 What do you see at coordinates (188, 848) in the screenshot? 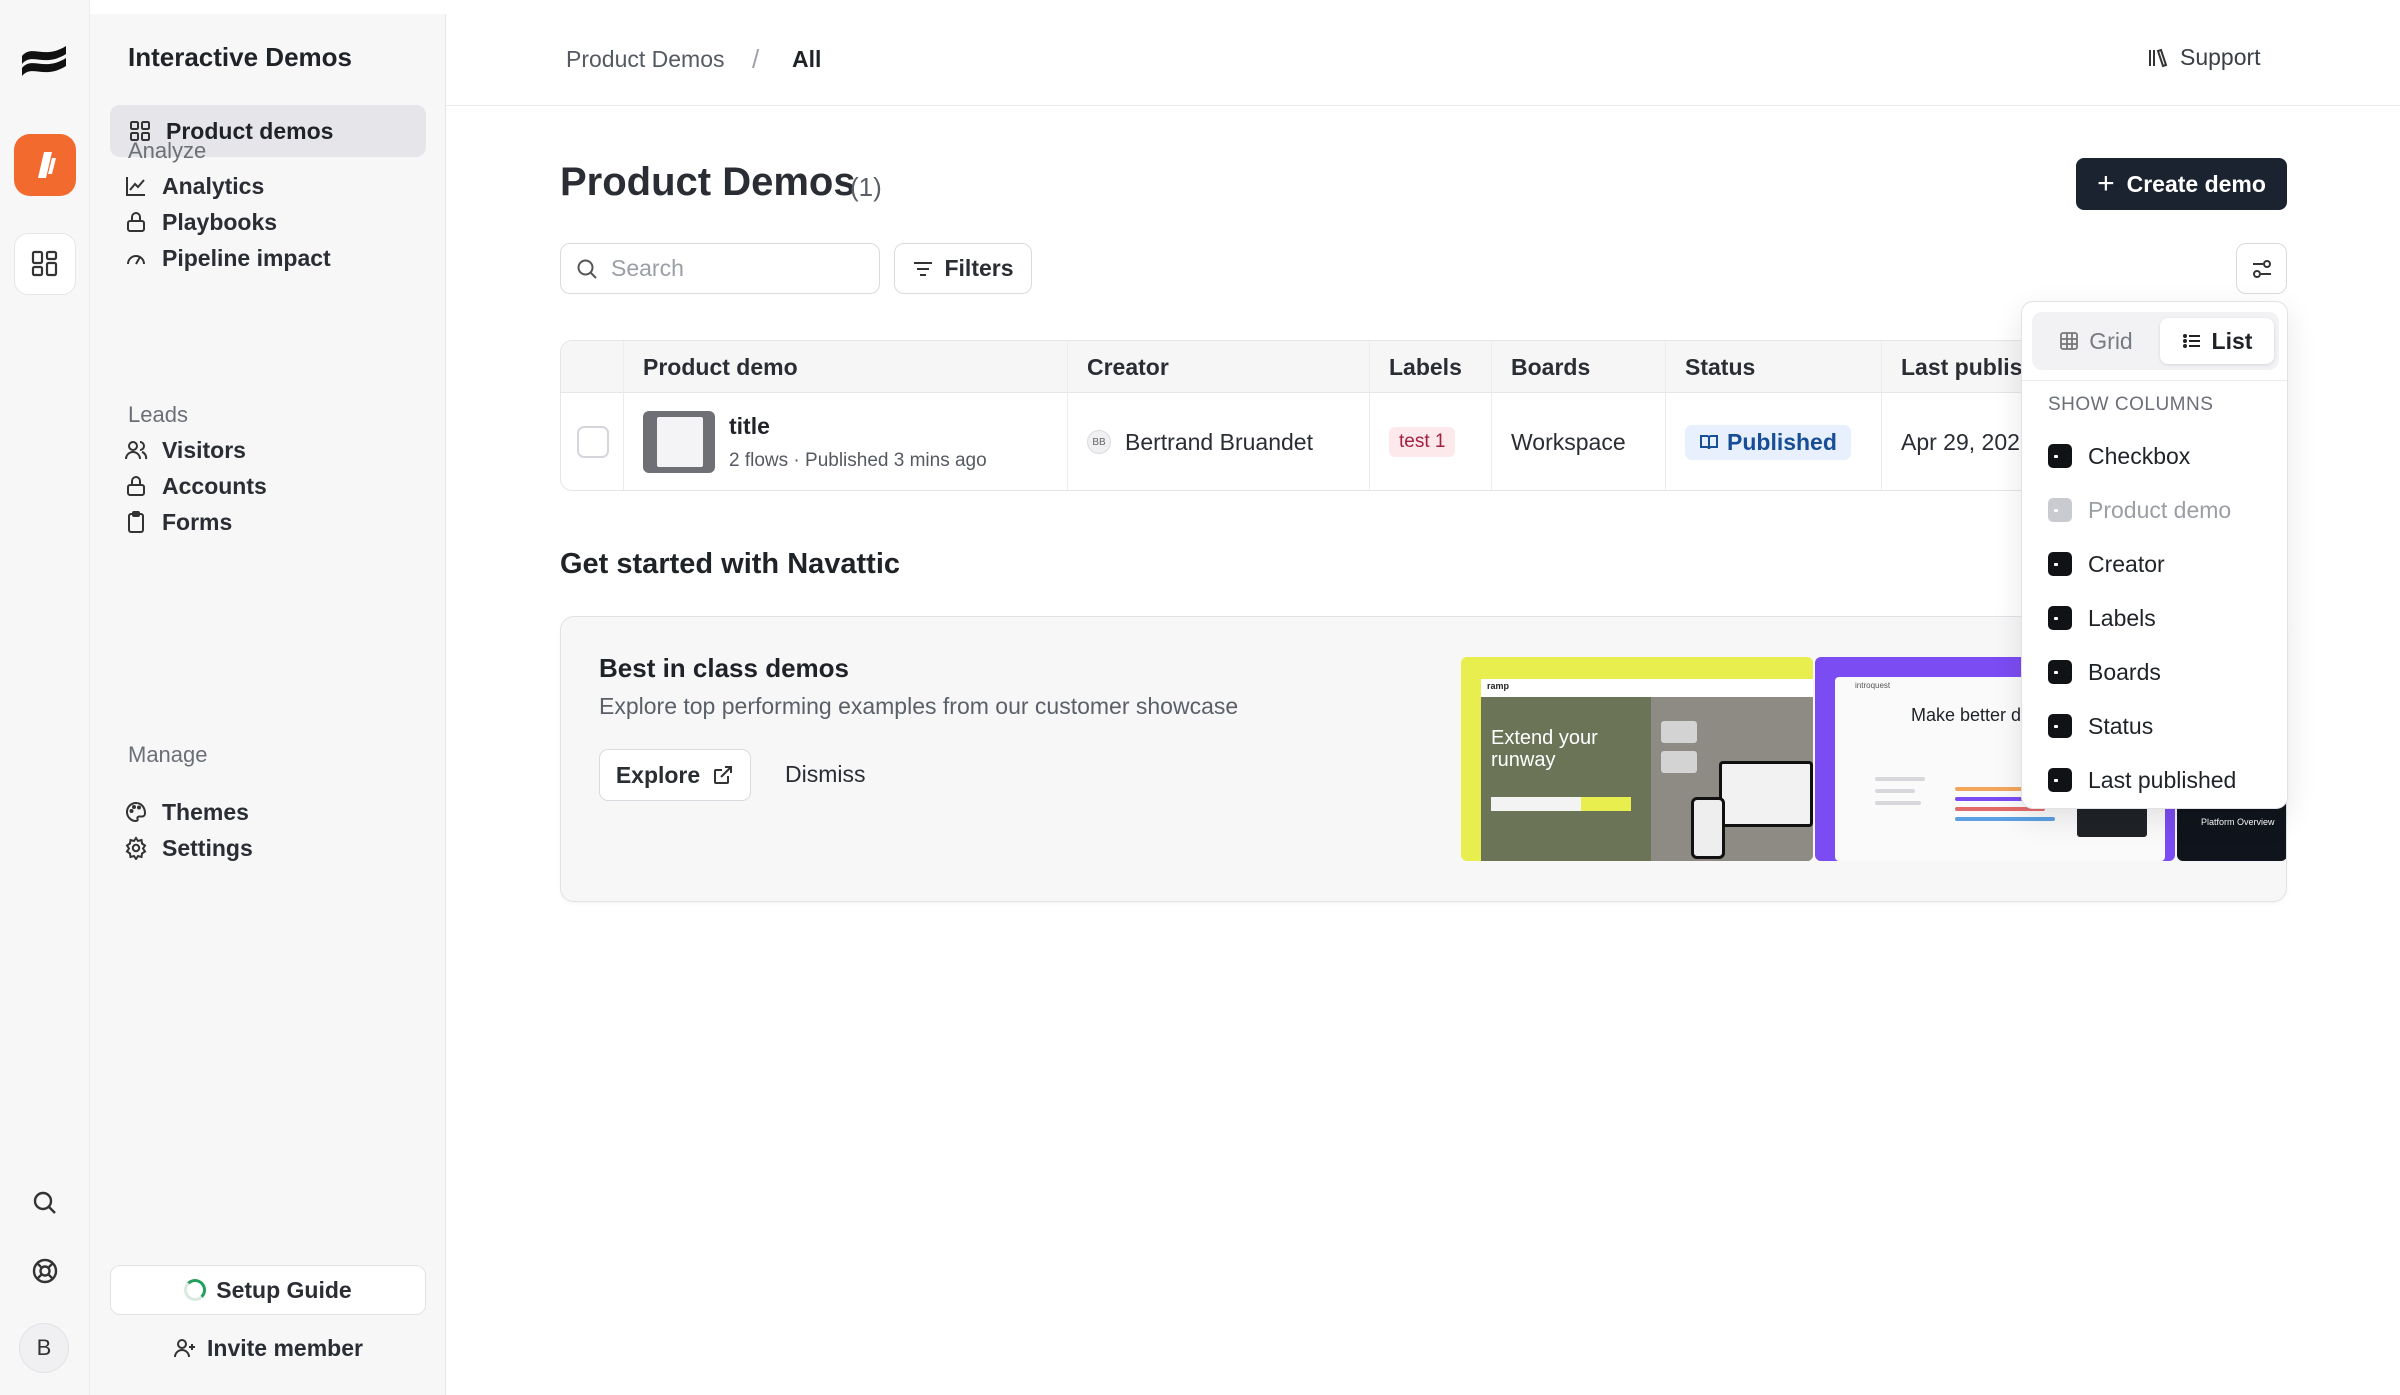
I see `sidebar-item-settings: Settings` at bounding box center [188, 848].